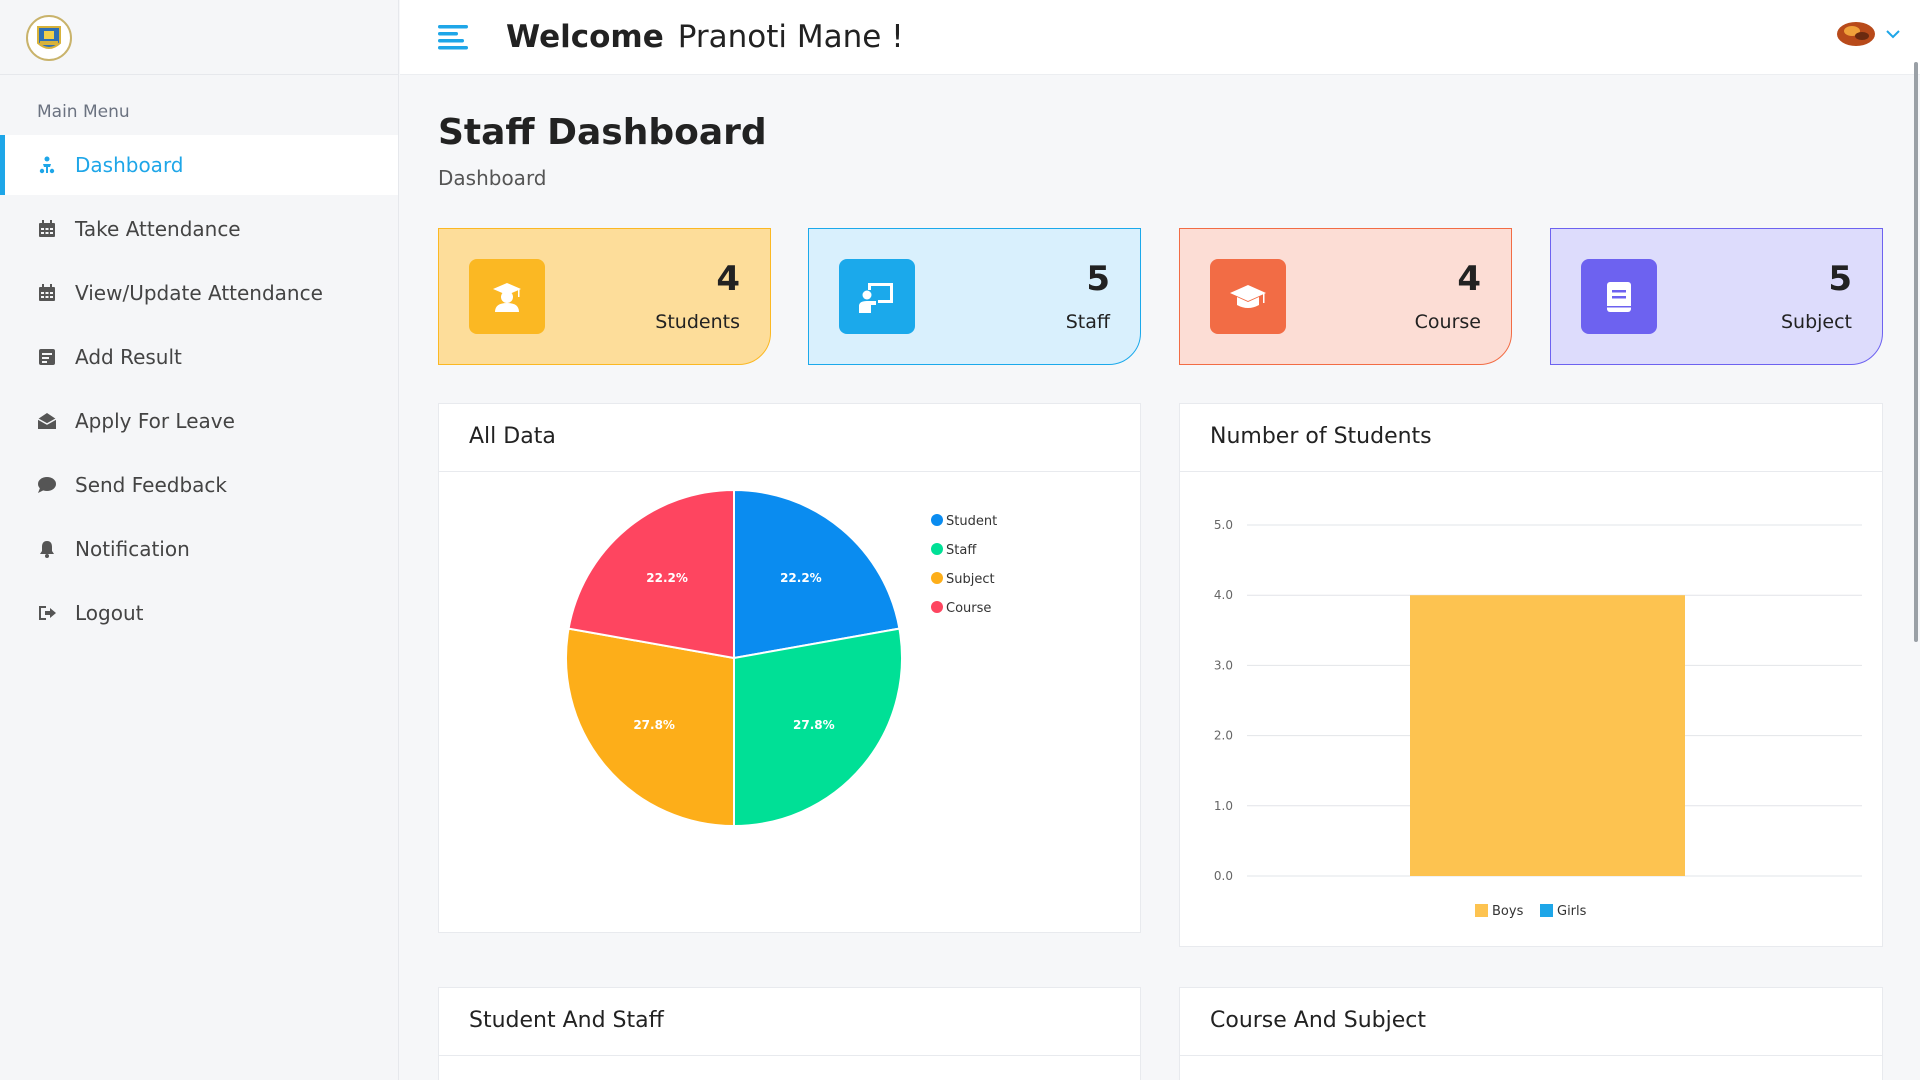 This screenshot has width=1920, height=1080. Describe the element at coordinates (1856, 34) in the screenshot. I see `avatar` at that location.